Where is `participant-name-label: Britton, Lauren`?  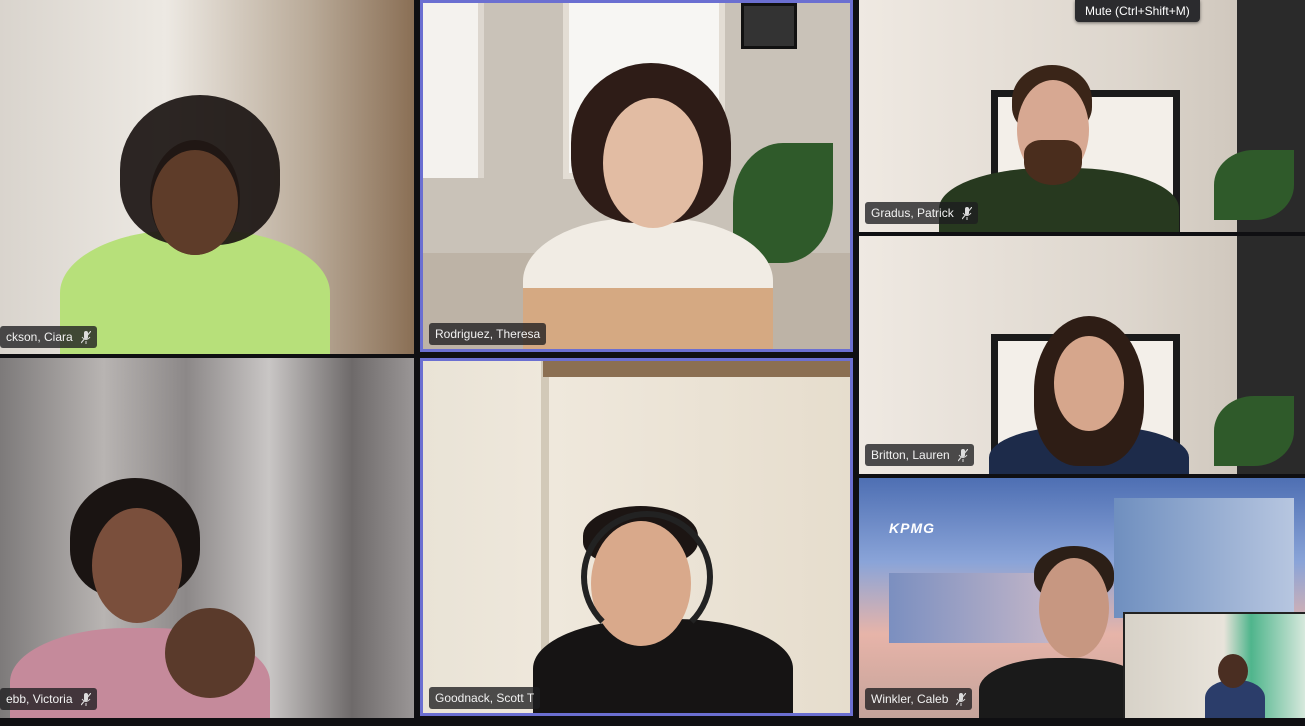 participant-name-label: Britton, Lauren is located at coordinates (919, 455).